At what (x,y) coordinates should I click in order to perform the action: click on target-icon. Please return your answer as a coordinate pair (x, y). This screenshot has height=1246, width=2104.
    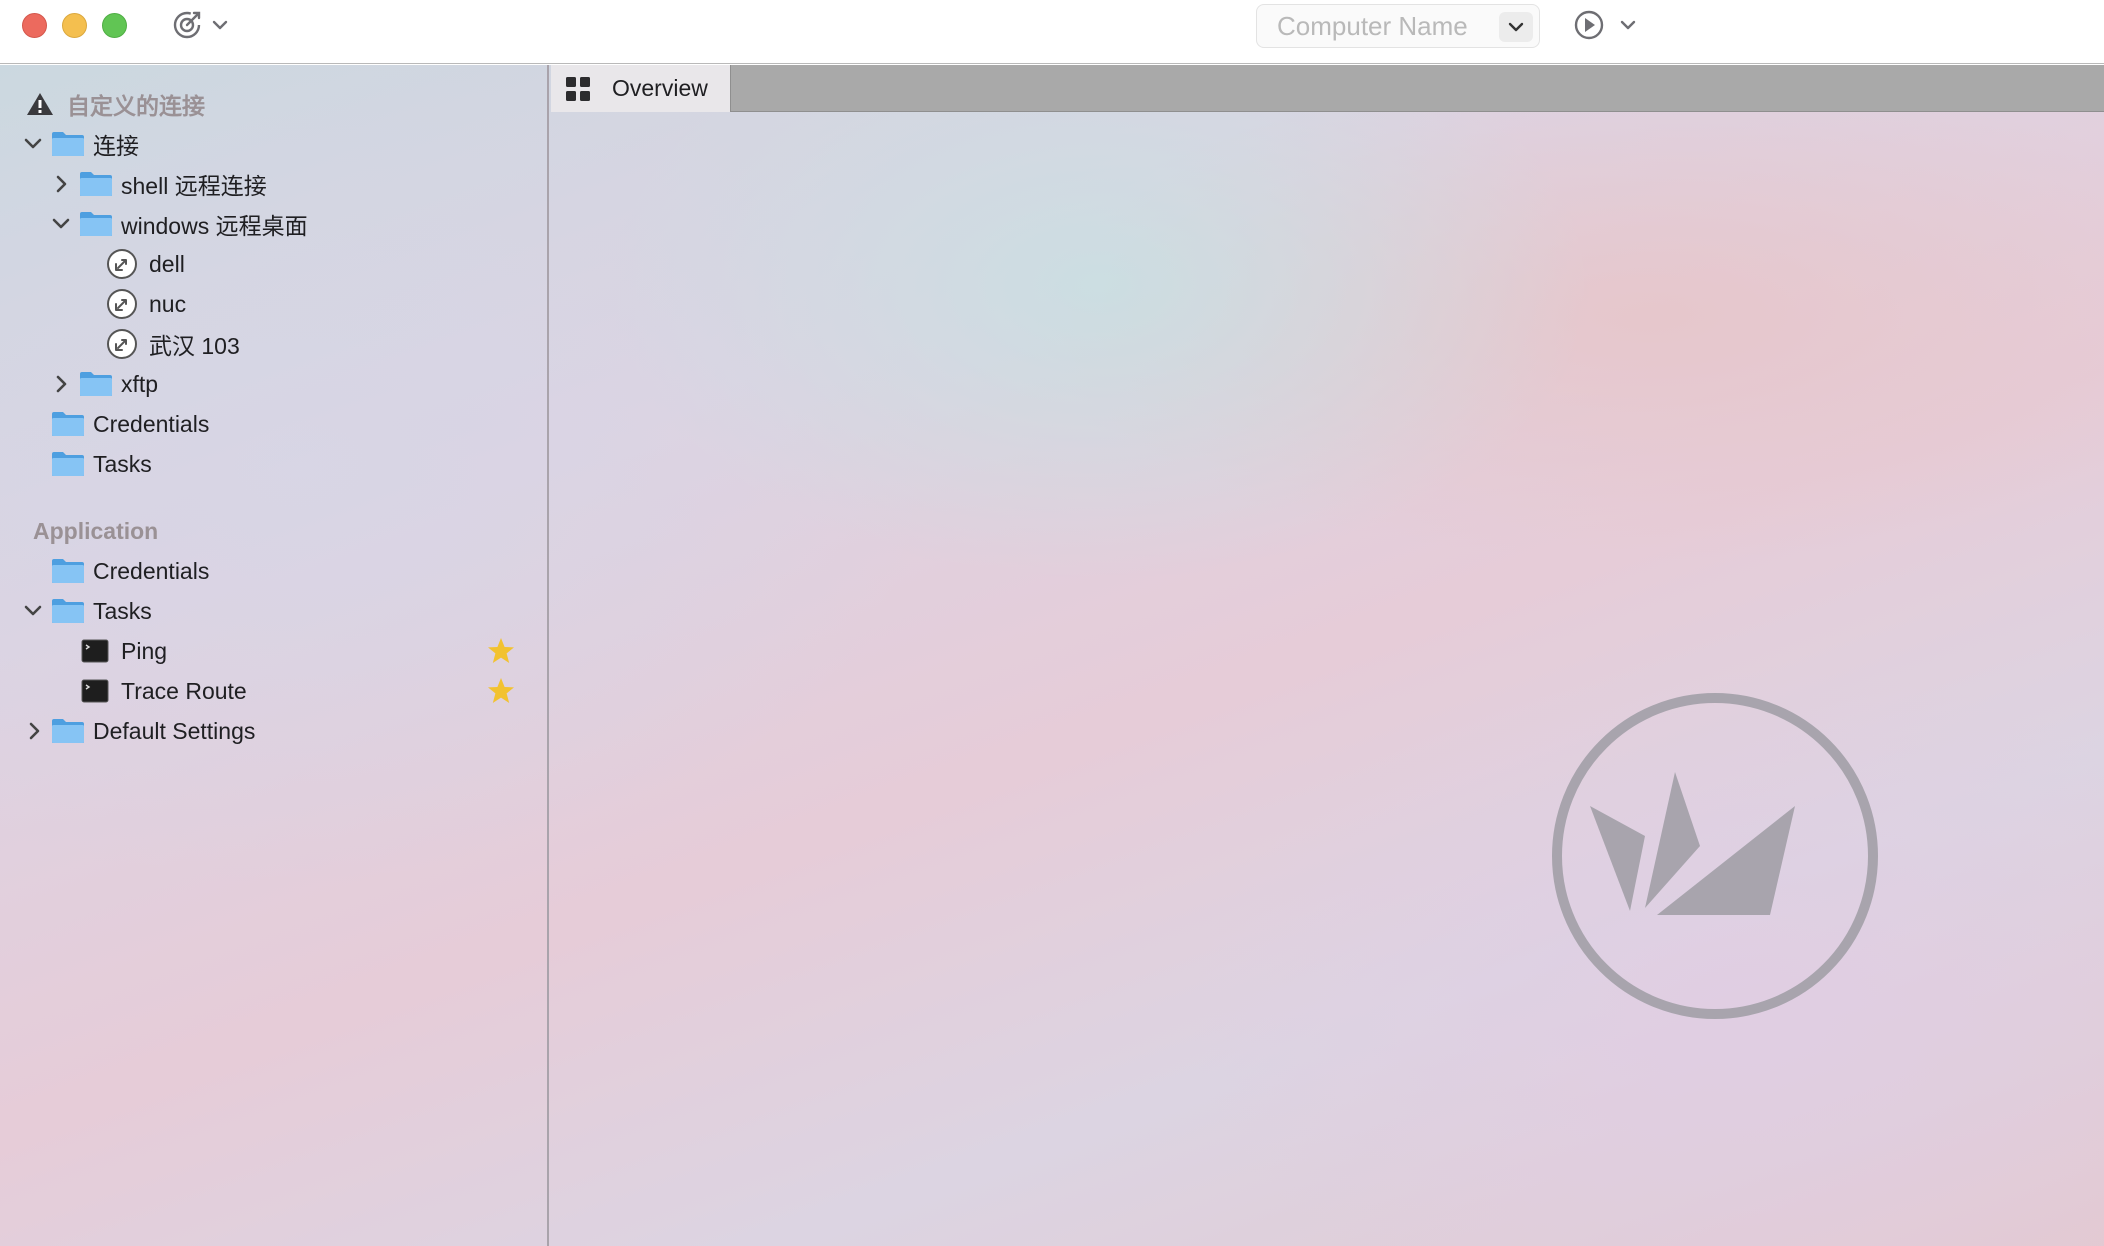
    Looking at the image, I should click on (200, 25).